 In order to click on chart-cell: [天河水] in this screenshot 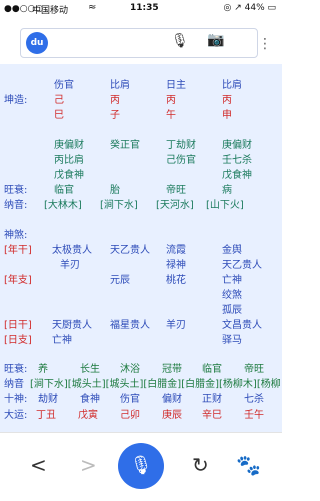, I will do `click(175, 205)`.